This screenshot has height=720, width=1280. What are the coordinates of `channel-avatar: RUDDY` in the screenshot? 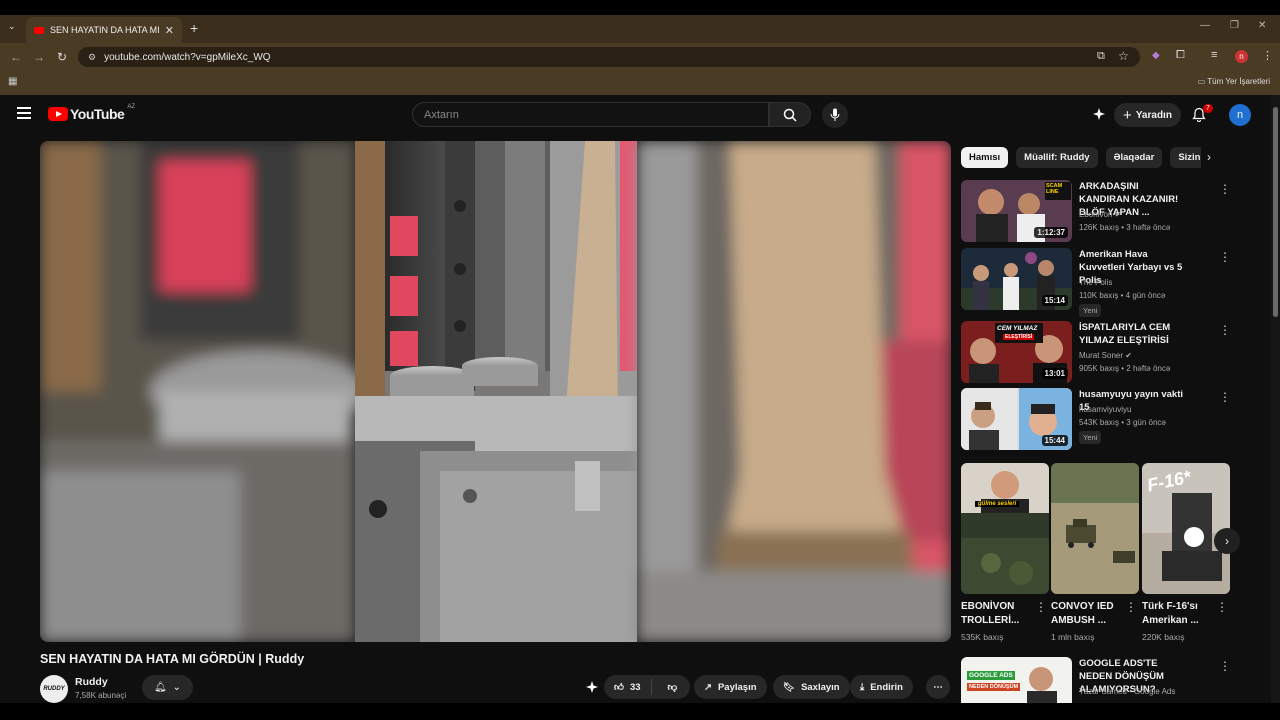 It's located at (54, 689).